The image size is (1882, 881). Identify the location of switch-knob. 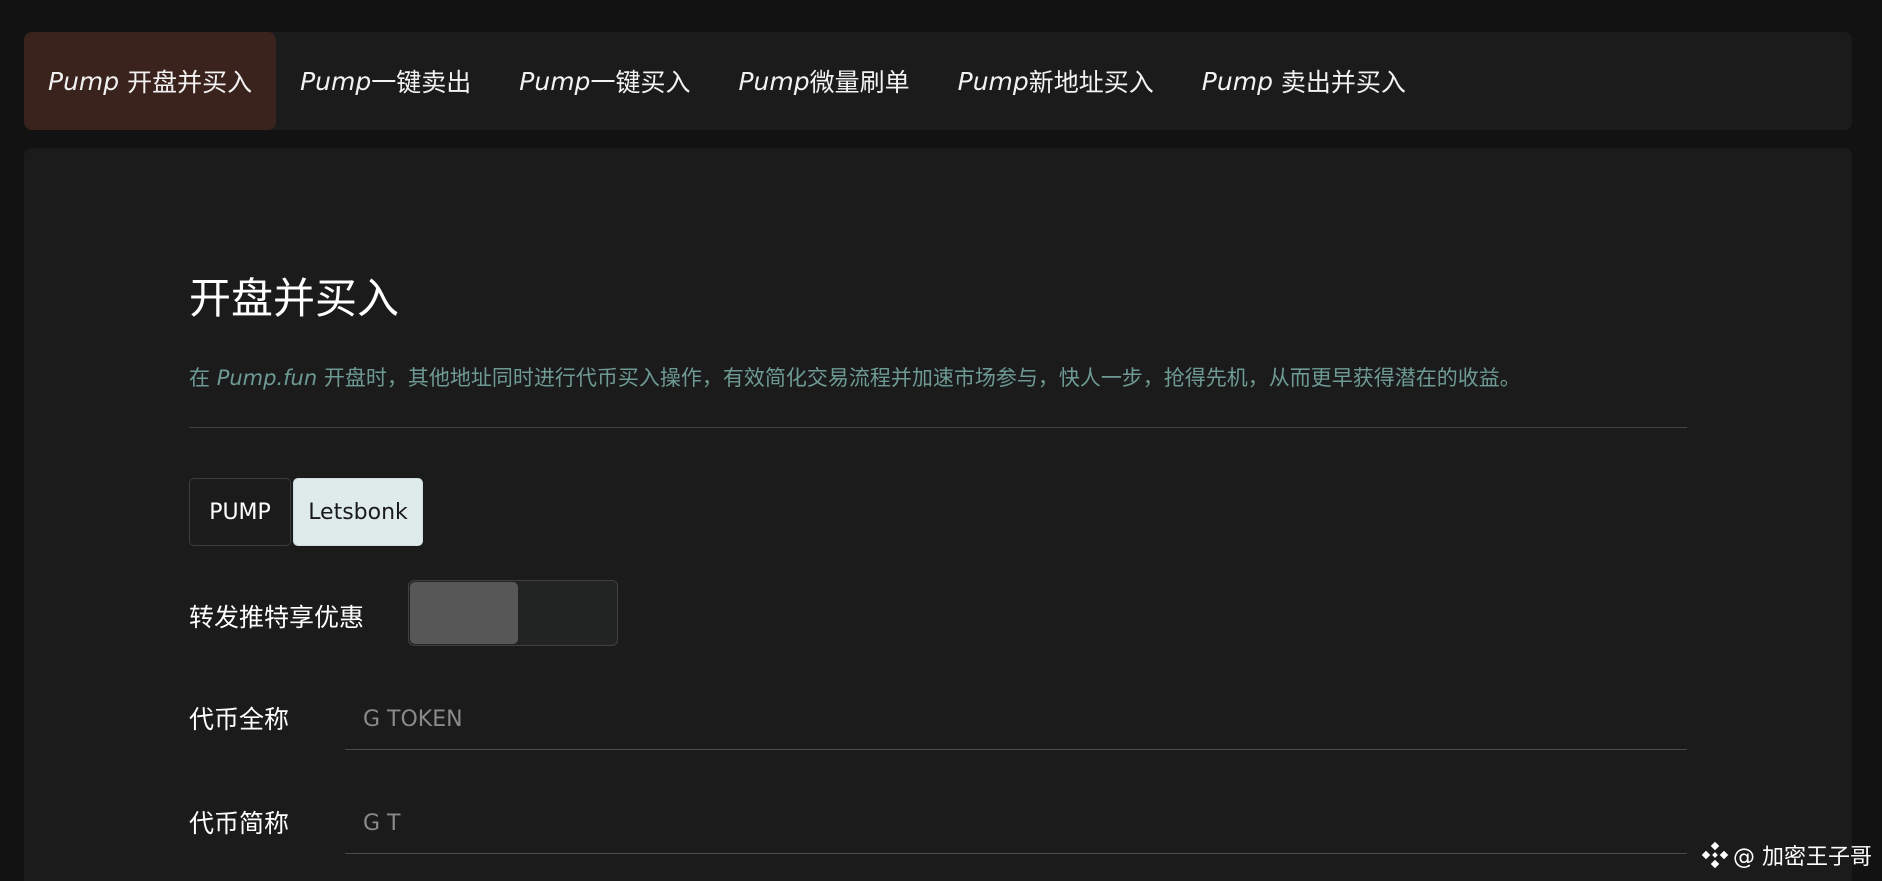
(464, 613).